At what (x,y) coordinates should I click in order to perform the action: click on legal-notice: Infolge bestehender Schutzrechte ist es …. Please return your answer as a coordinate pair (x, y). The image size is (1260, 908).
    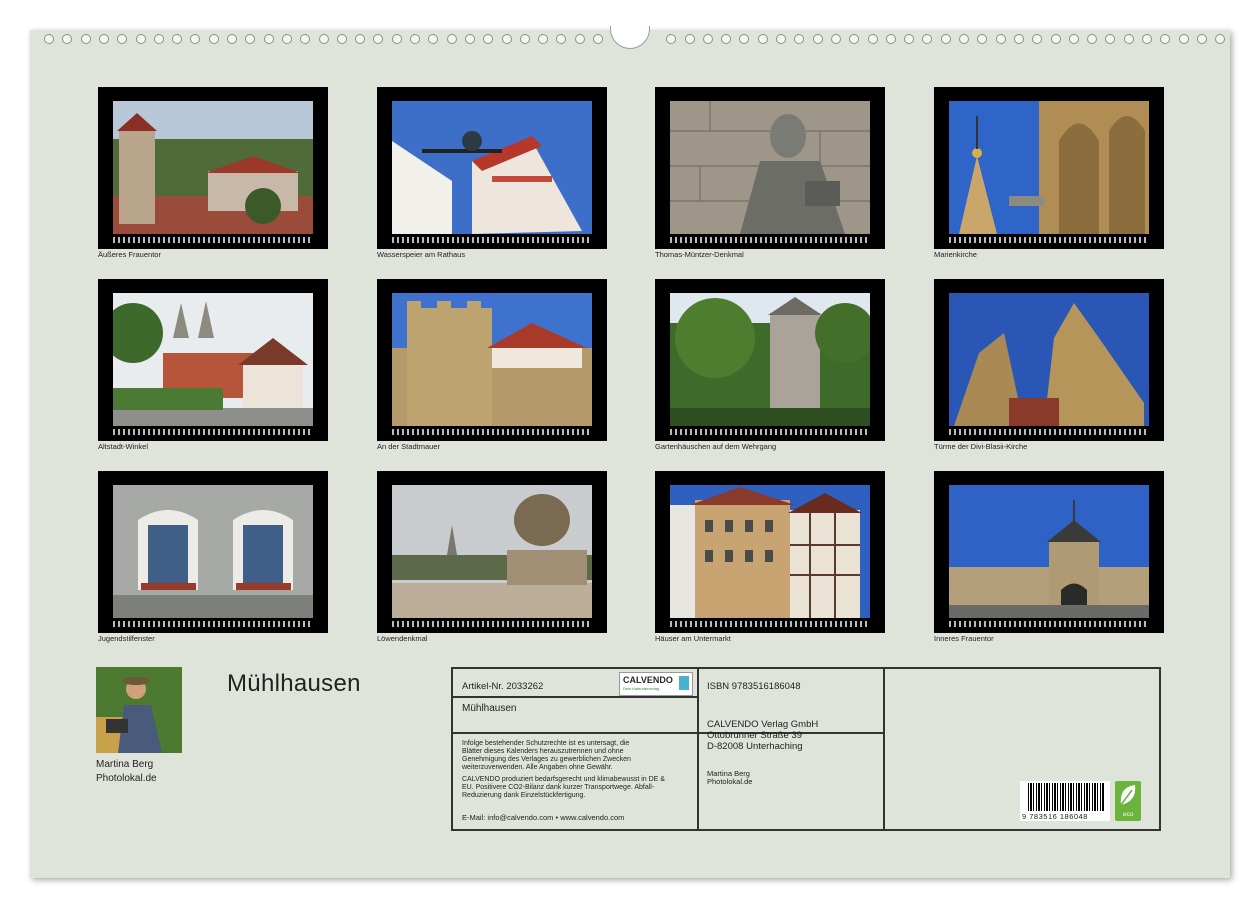
    Looking at the image, I should click on (546, 756).